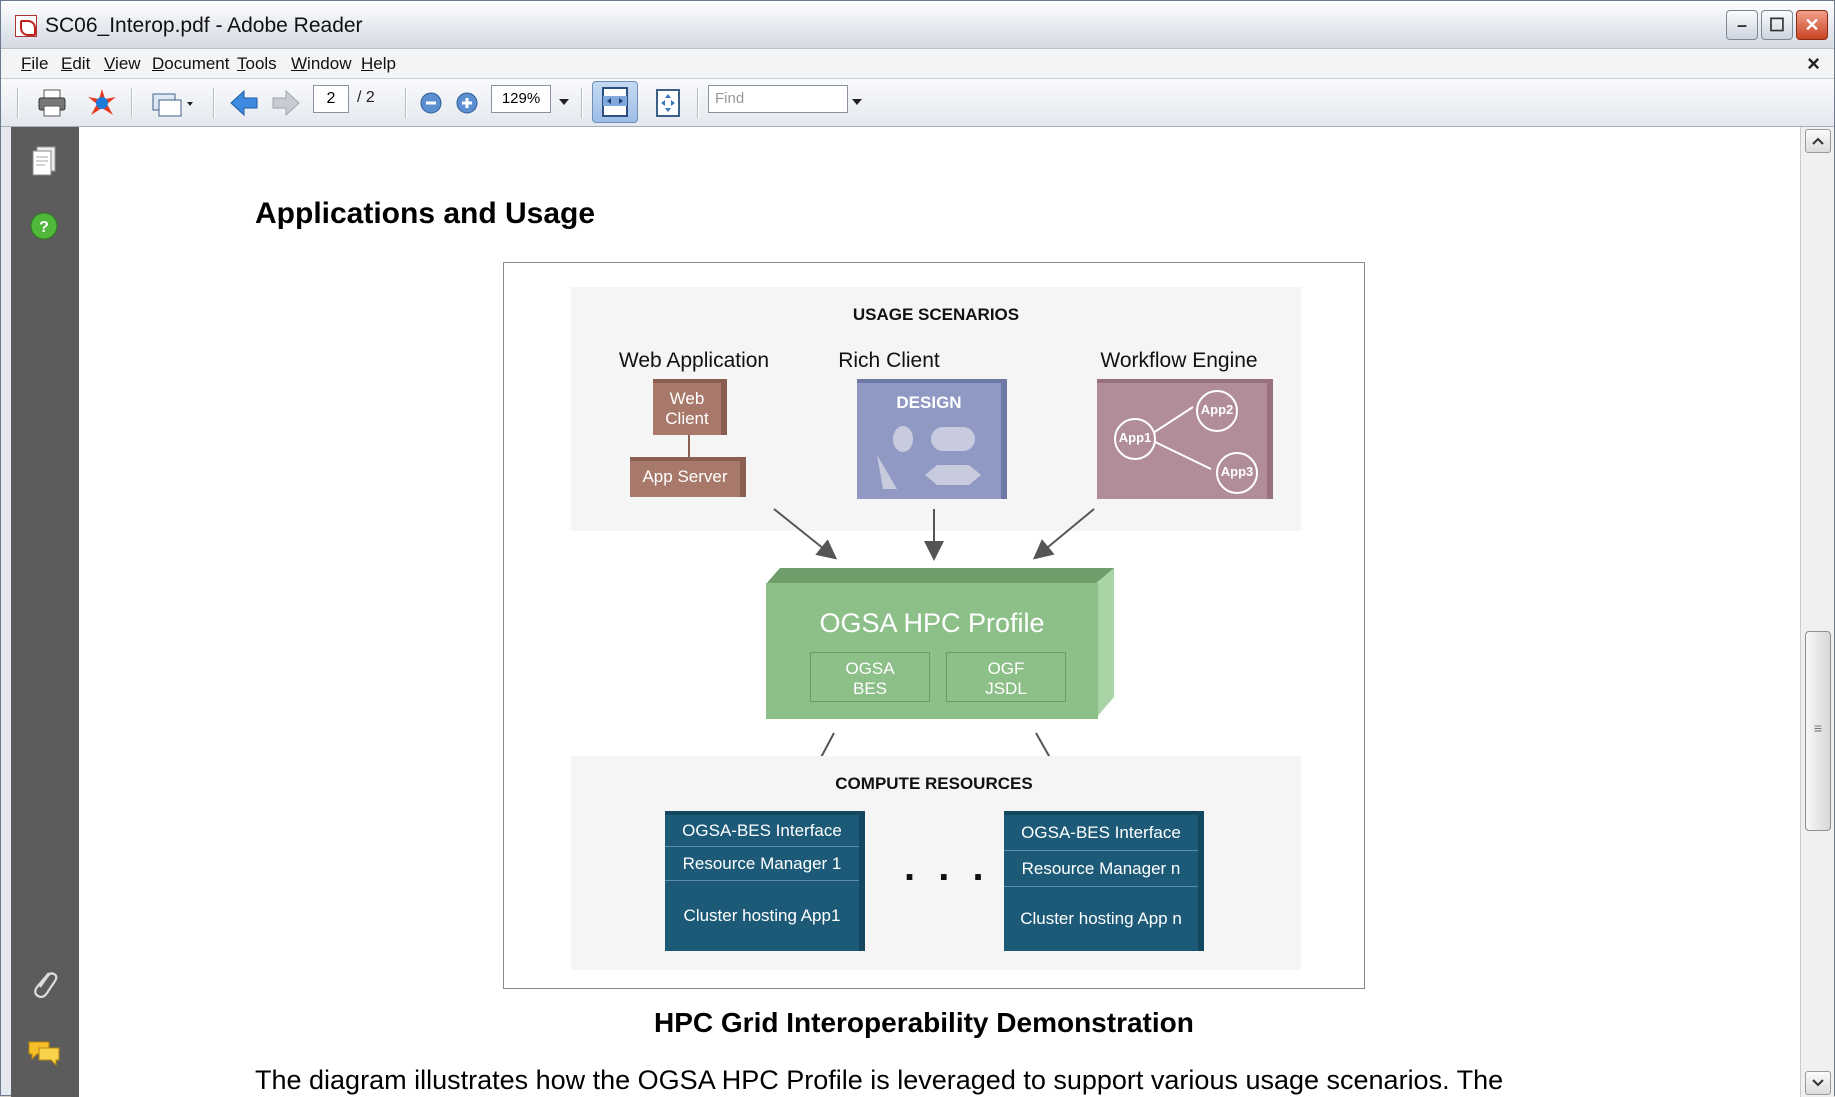  What do you see at coordinates (688, 477) in the screenshot?
I see `app-server-box: App Server` at bounding box center [688, 477].